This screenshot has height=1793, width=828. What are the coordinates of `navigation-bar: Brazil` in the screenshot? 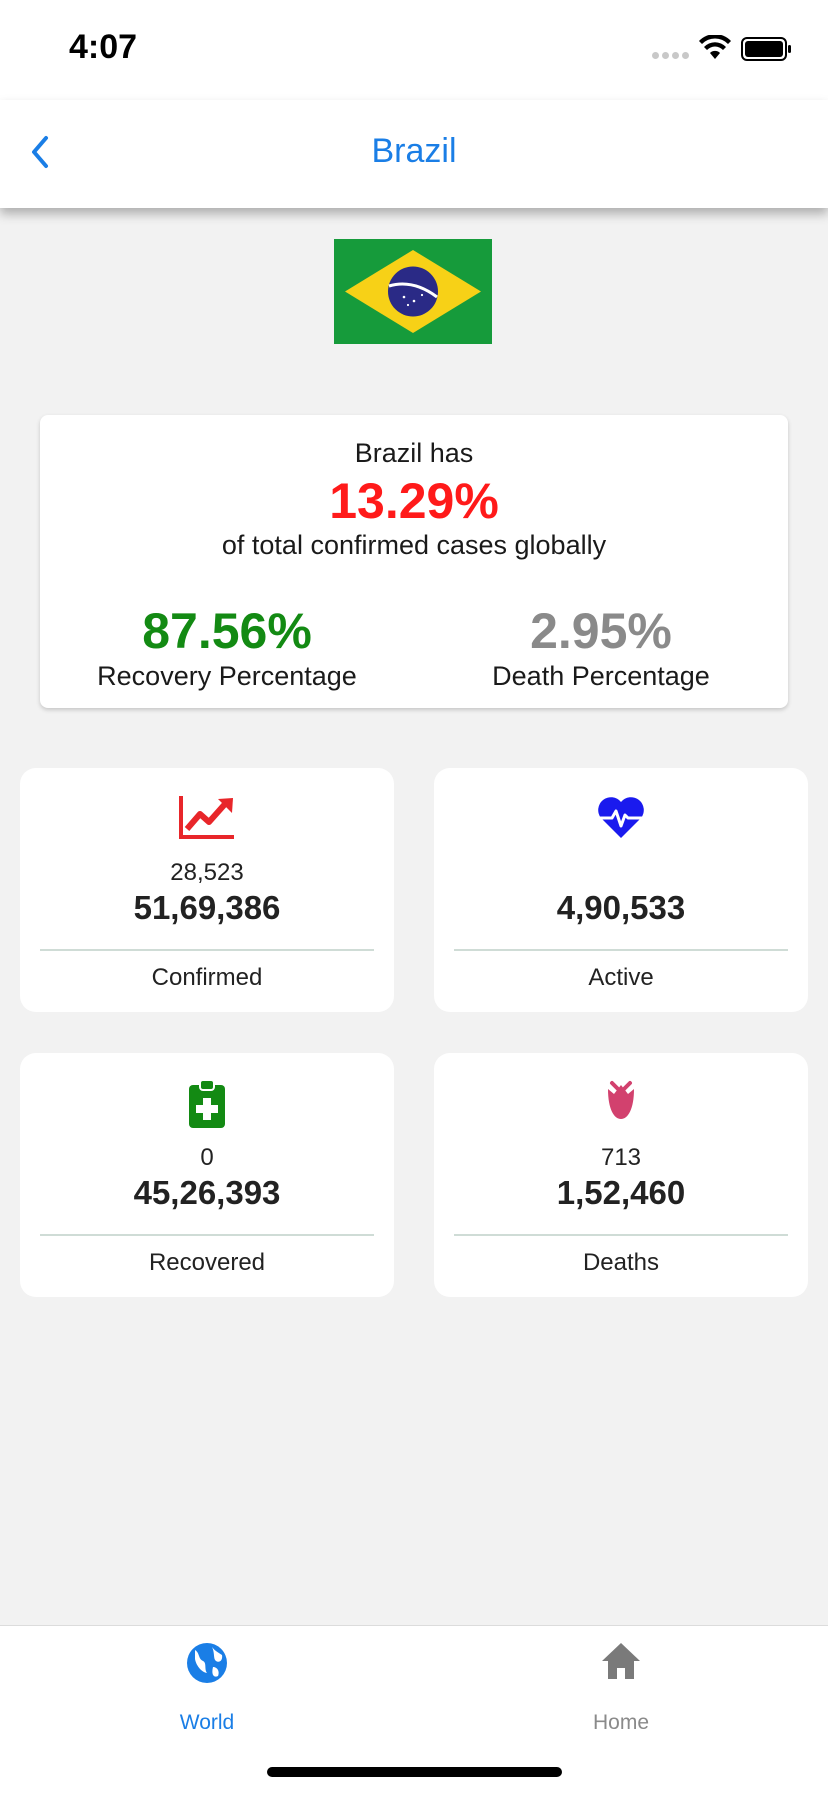 It's located at (414, 154).